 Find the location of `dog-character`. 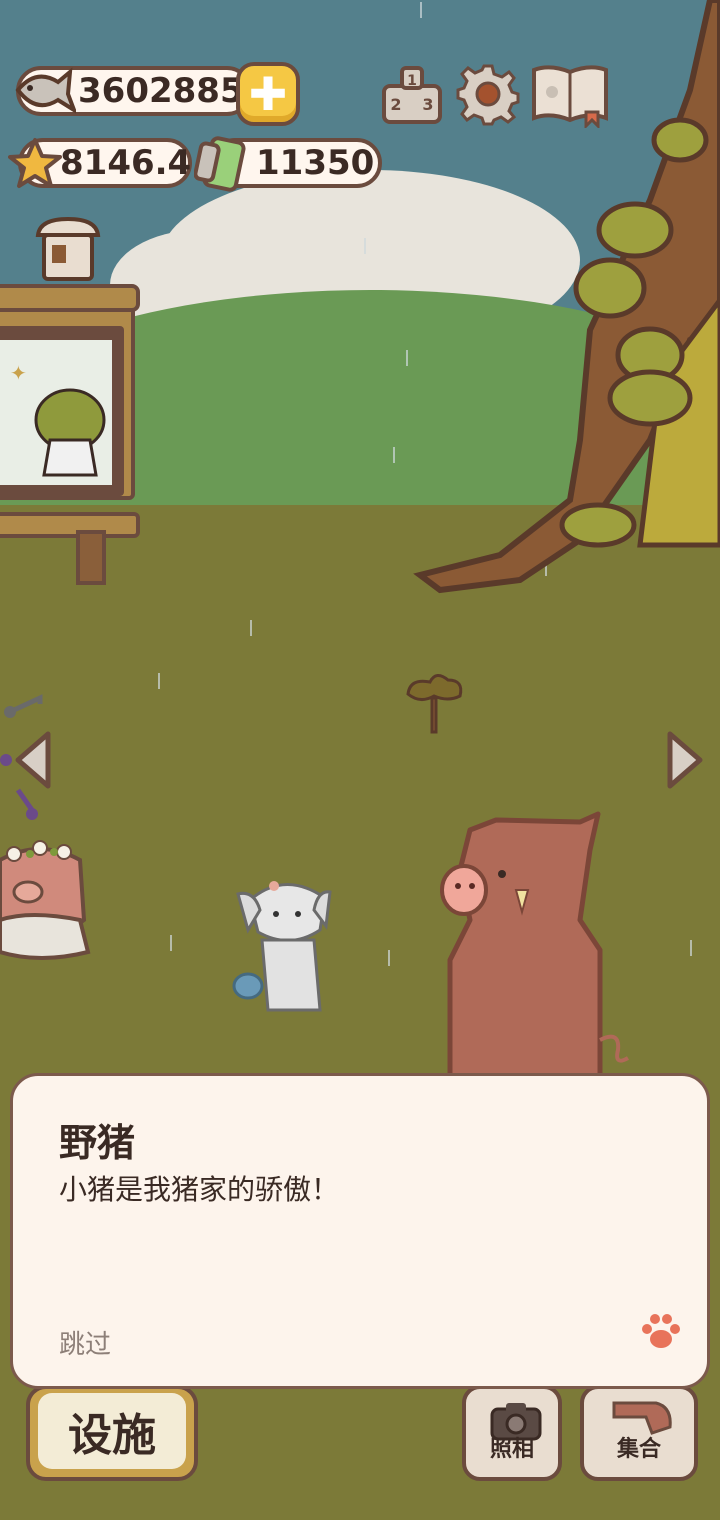

dog-character is located at coordinates (285, 945).